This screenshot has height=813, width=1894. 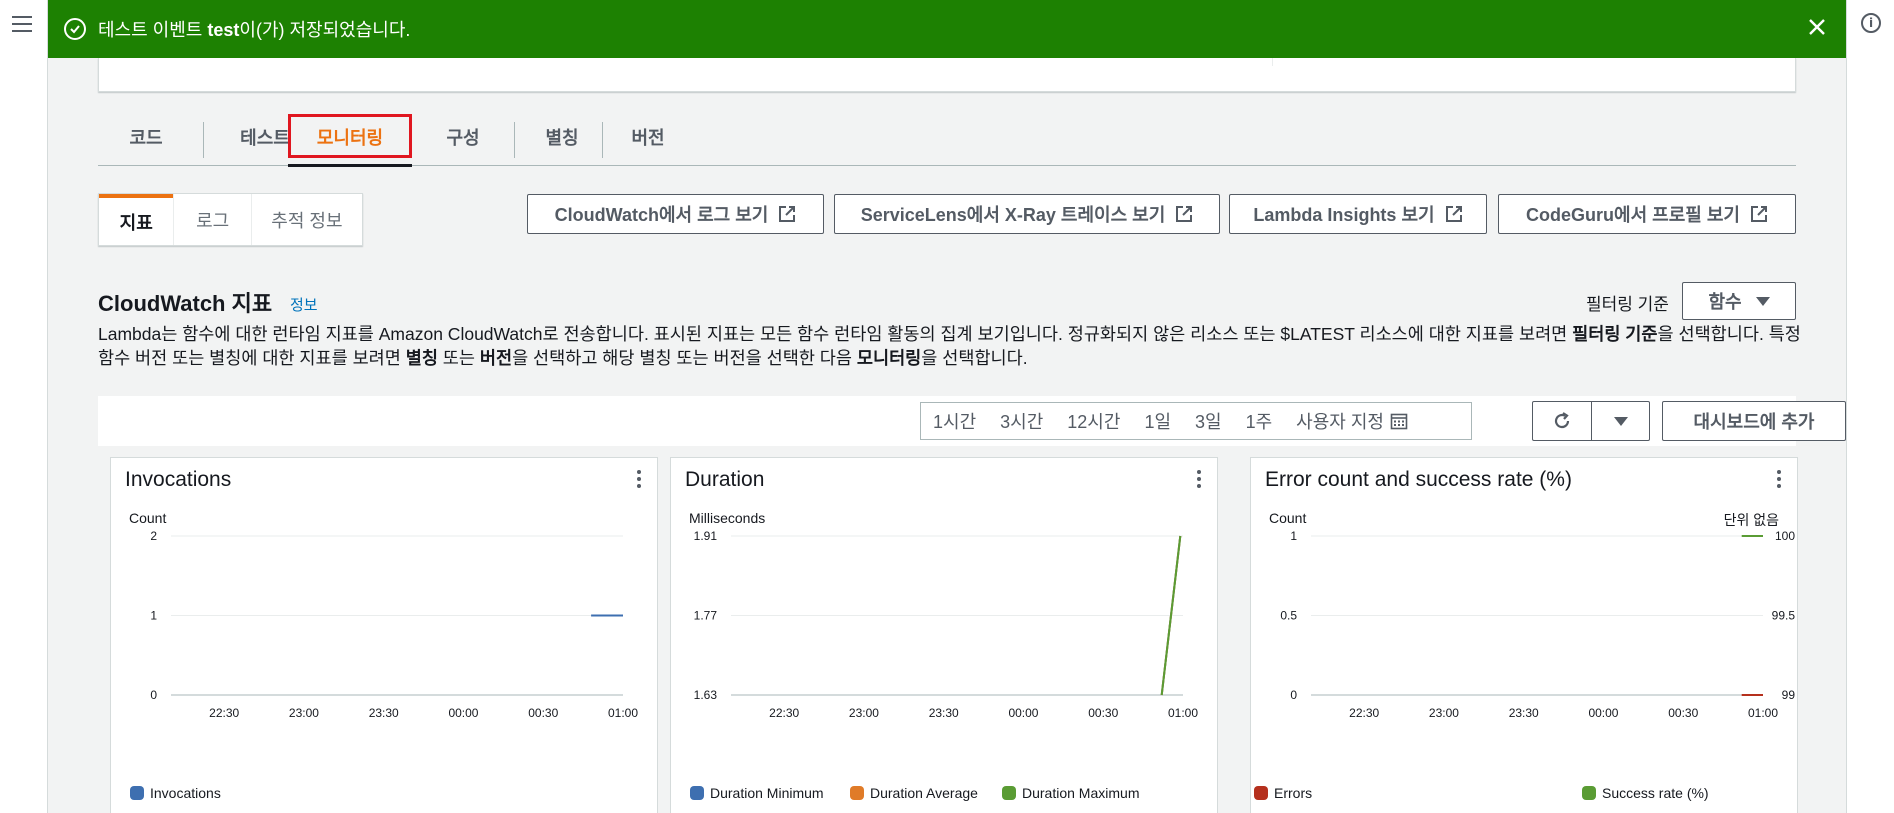 What do you see at coordinates (1349, 421) in the screenshot?
I see `range-custom: 사용자 지정` at bounding box center [1349, 421].